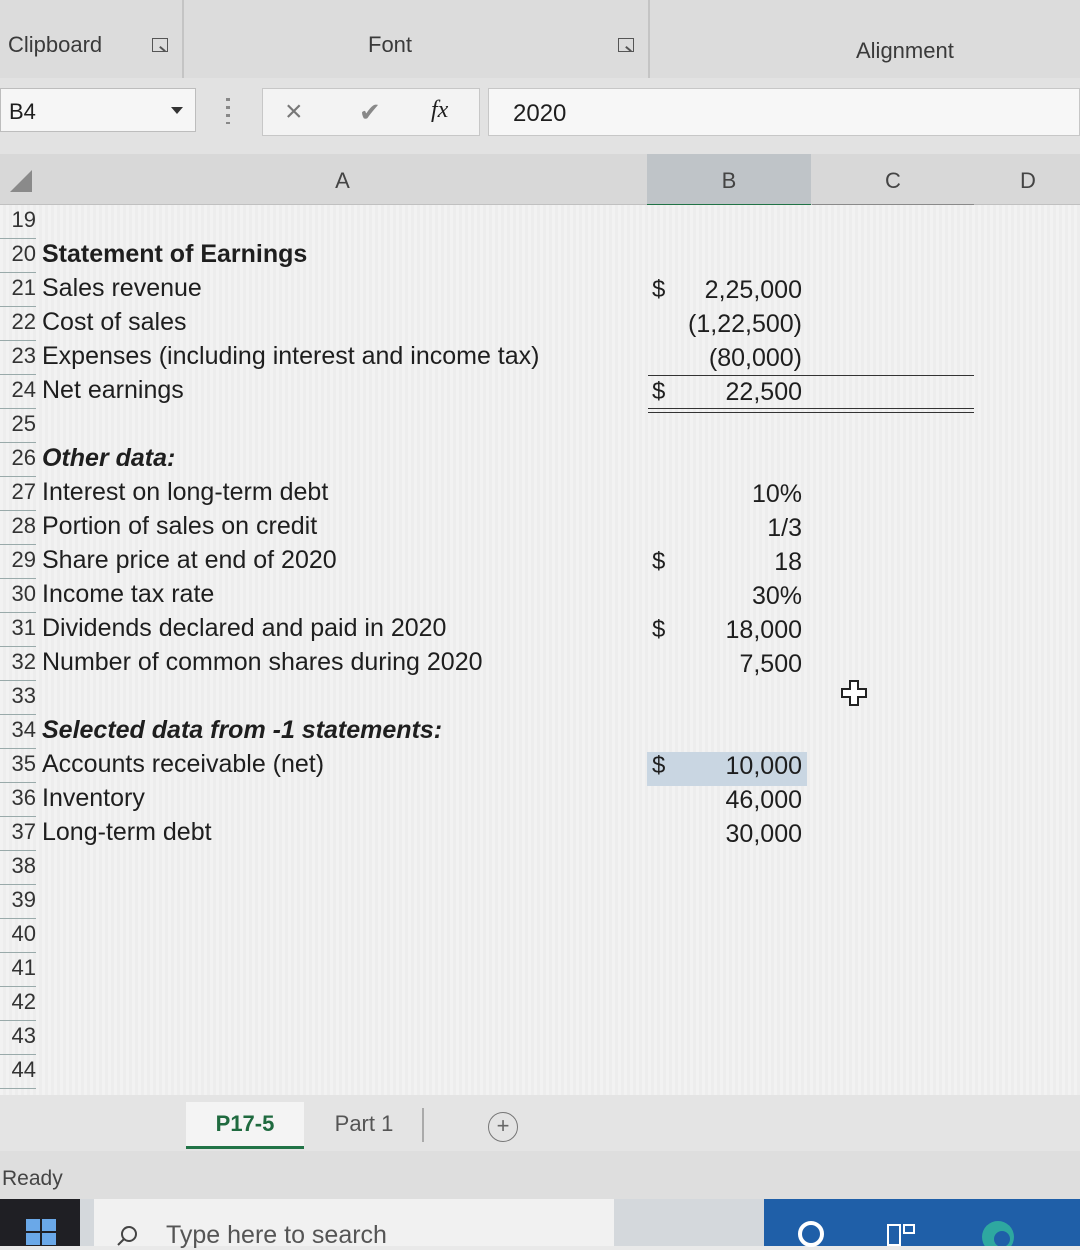  I want to click on row-header: 35, so click(18, 764).